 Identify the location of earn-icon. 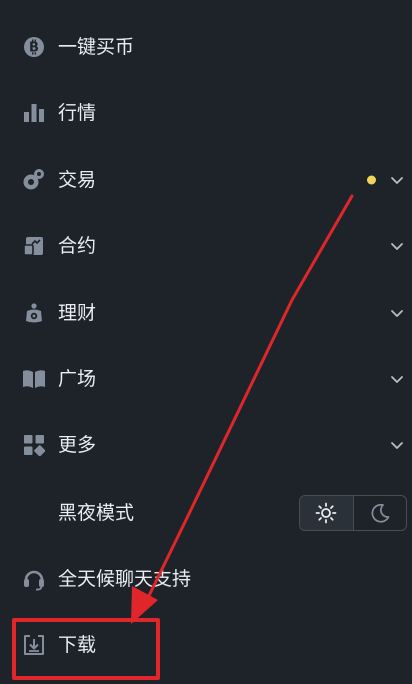
(34, 313).